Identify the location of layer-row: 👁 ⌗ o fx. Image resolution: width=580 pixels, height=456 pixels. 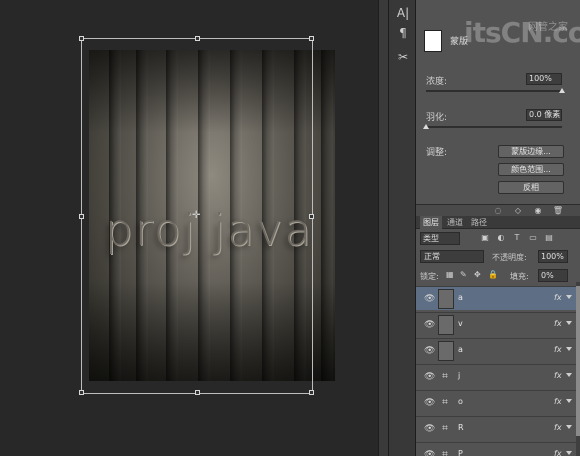
(496, 402).